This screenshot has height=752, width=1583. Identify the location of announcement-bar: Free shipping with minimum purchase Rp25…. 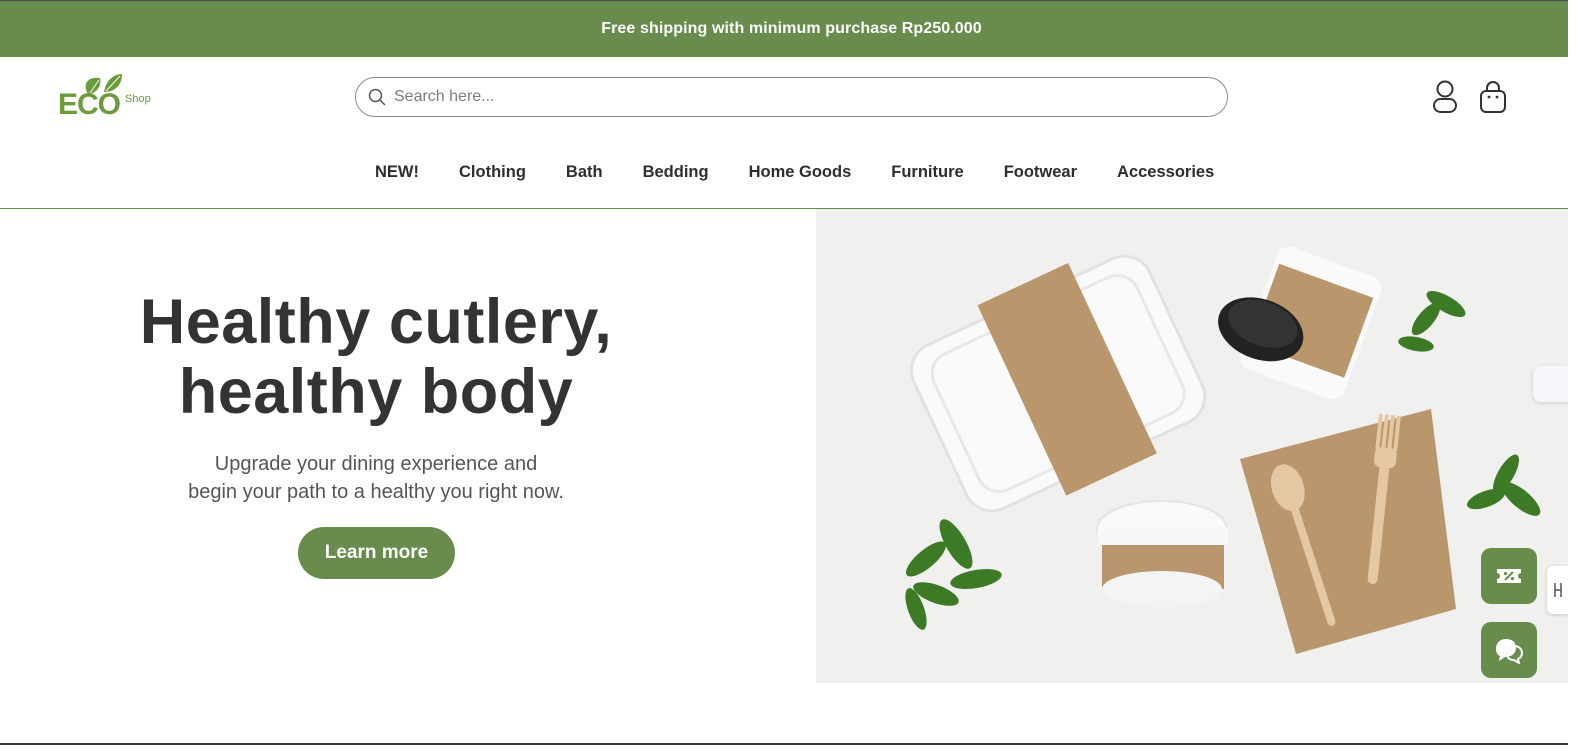
(791, 28).